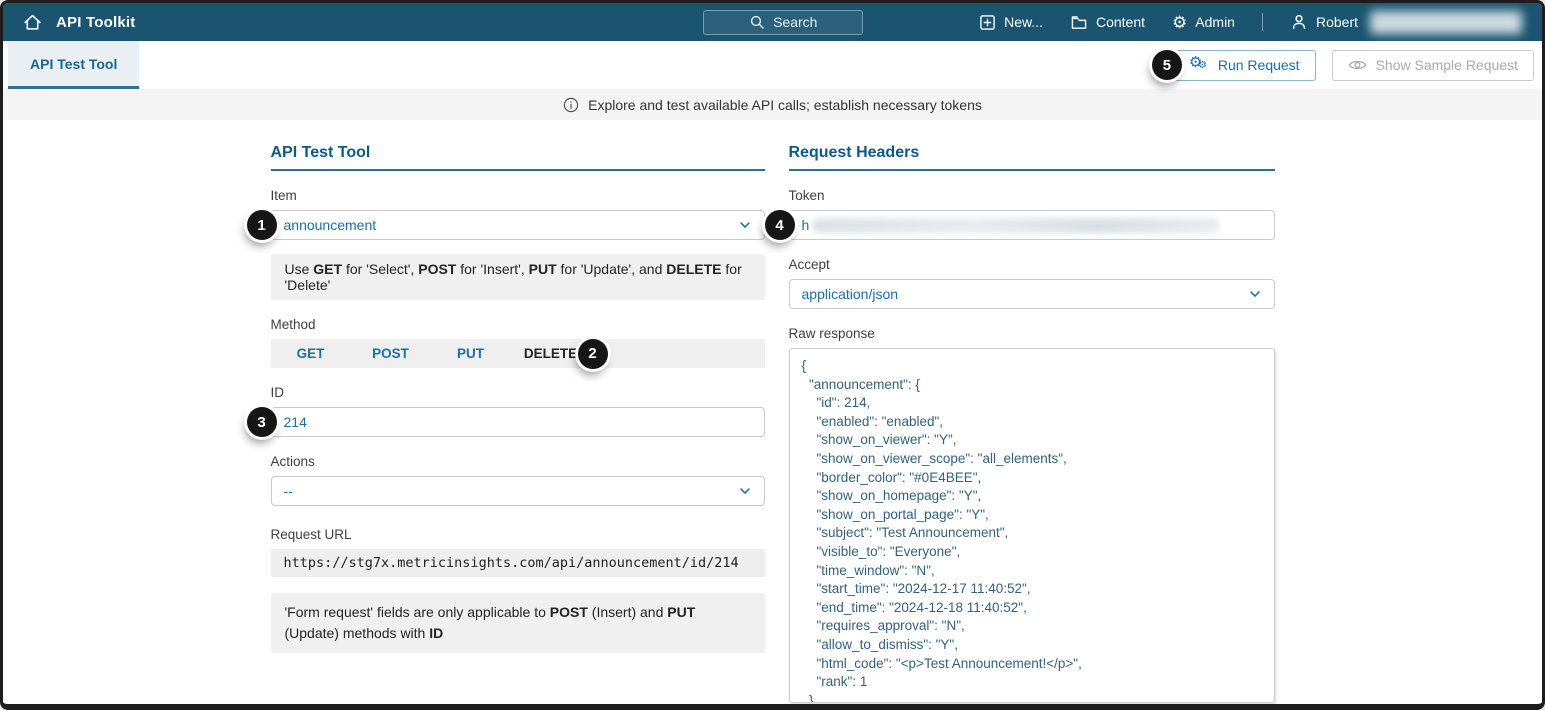 The height and width of the screenshot is (710, 1545). I want to click on item-select-value: announcement, so click(330, 225).